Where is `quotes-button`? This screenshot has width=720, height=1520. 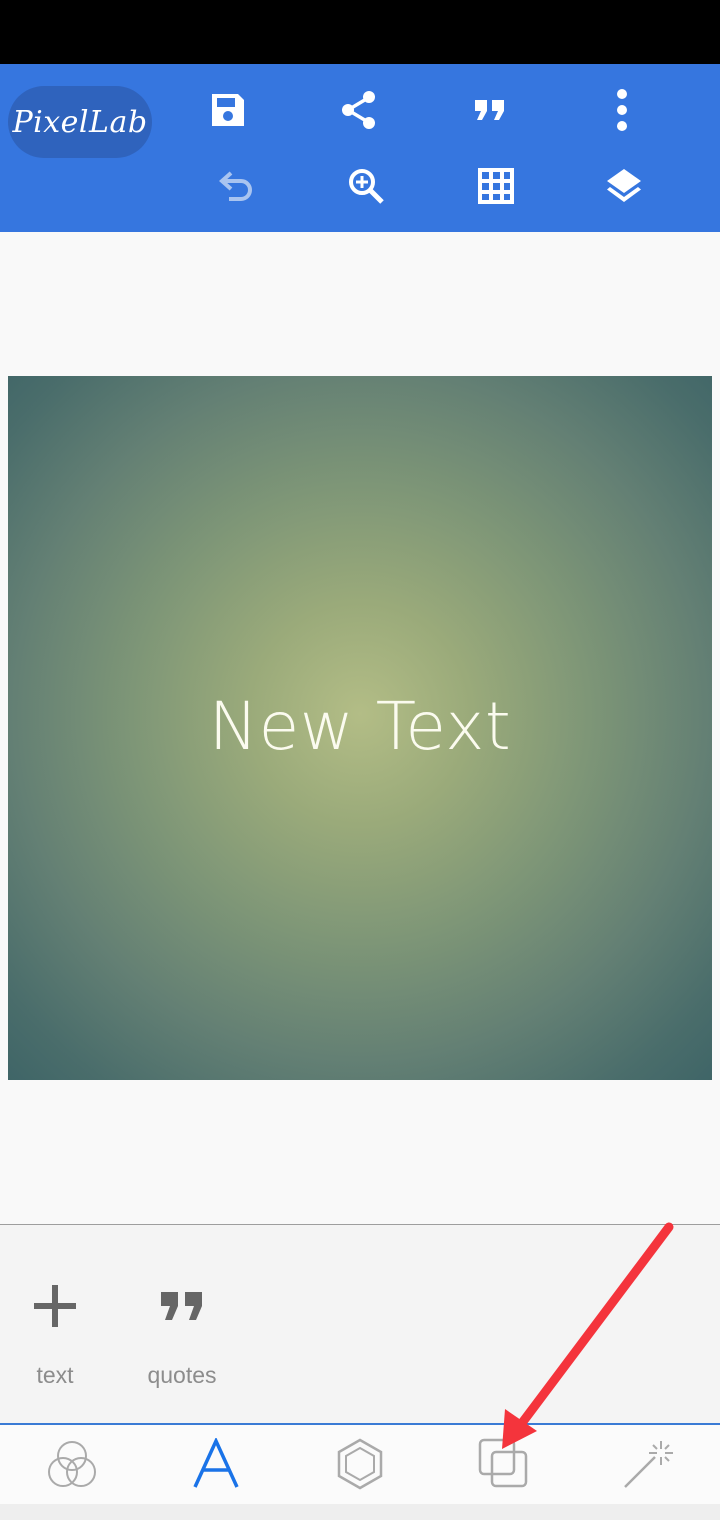
quotes-button is located at coordinates (490, 110).